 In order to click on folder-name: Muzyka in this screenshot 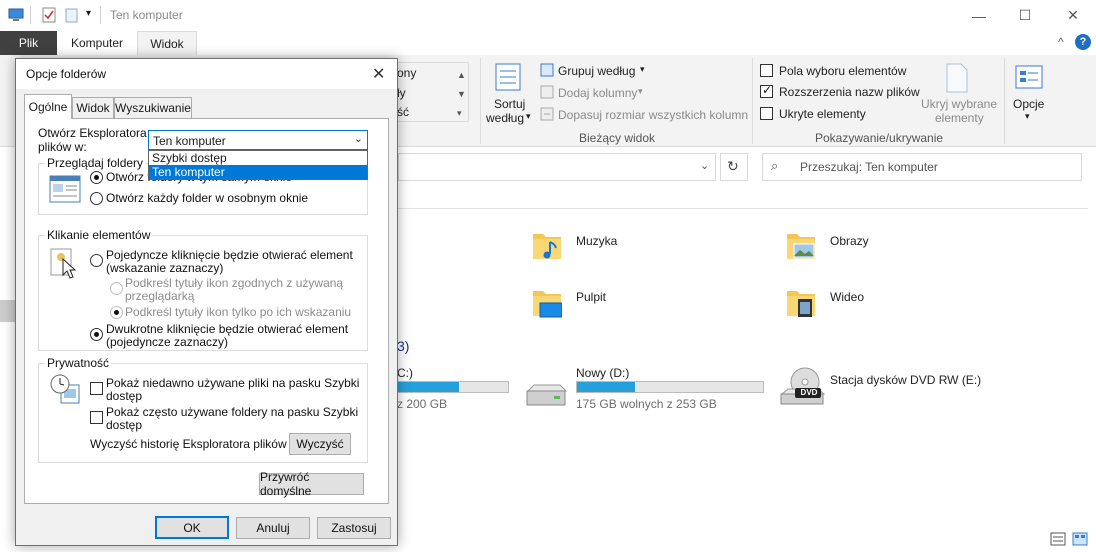, I will do `click(596, 241)`.